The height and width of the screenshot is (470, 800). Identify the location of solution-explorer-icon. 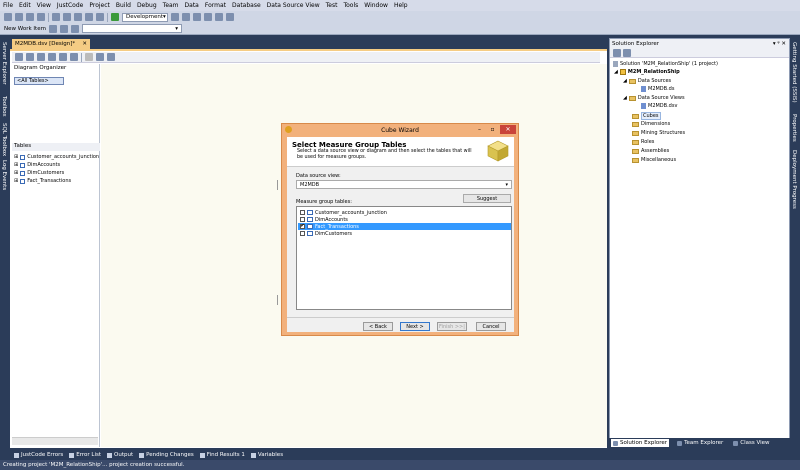
(186, 17).